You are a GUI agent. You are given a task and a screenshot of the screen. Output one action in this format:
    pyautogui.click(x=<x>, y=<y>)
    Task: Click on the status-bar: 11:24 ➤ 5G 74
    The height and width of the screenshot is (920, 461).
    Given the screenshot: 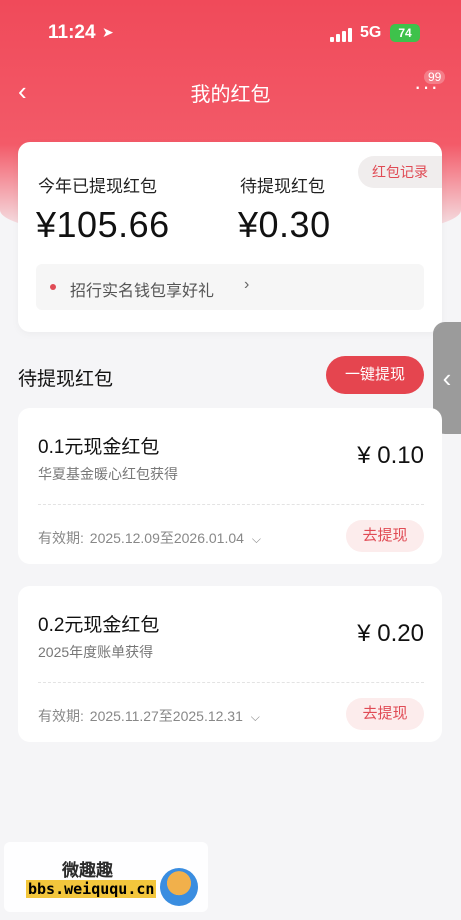 What is the action you would take?
    pyautogui.click(x=230, y=34)
    